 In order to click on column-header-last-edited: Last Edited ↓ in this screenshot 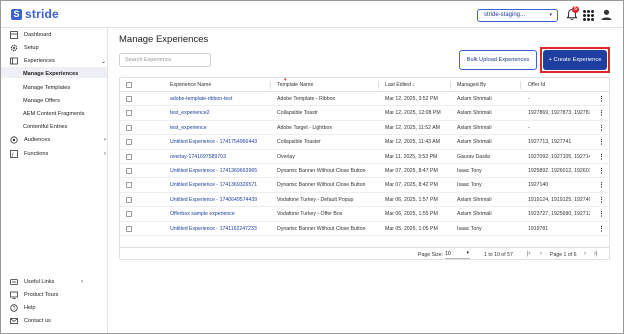, I will do `click(400, 85)`.